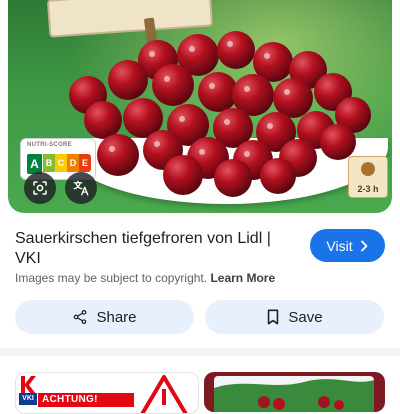  What do you see at coordinates (339, 245) in the screenshot?
I see `visit-label: Visit` at bounding box center [339, 245].